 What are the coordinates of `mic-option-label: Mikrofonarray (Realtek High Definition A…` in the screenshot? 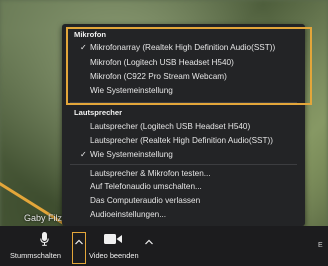 It's located at (183, 47).